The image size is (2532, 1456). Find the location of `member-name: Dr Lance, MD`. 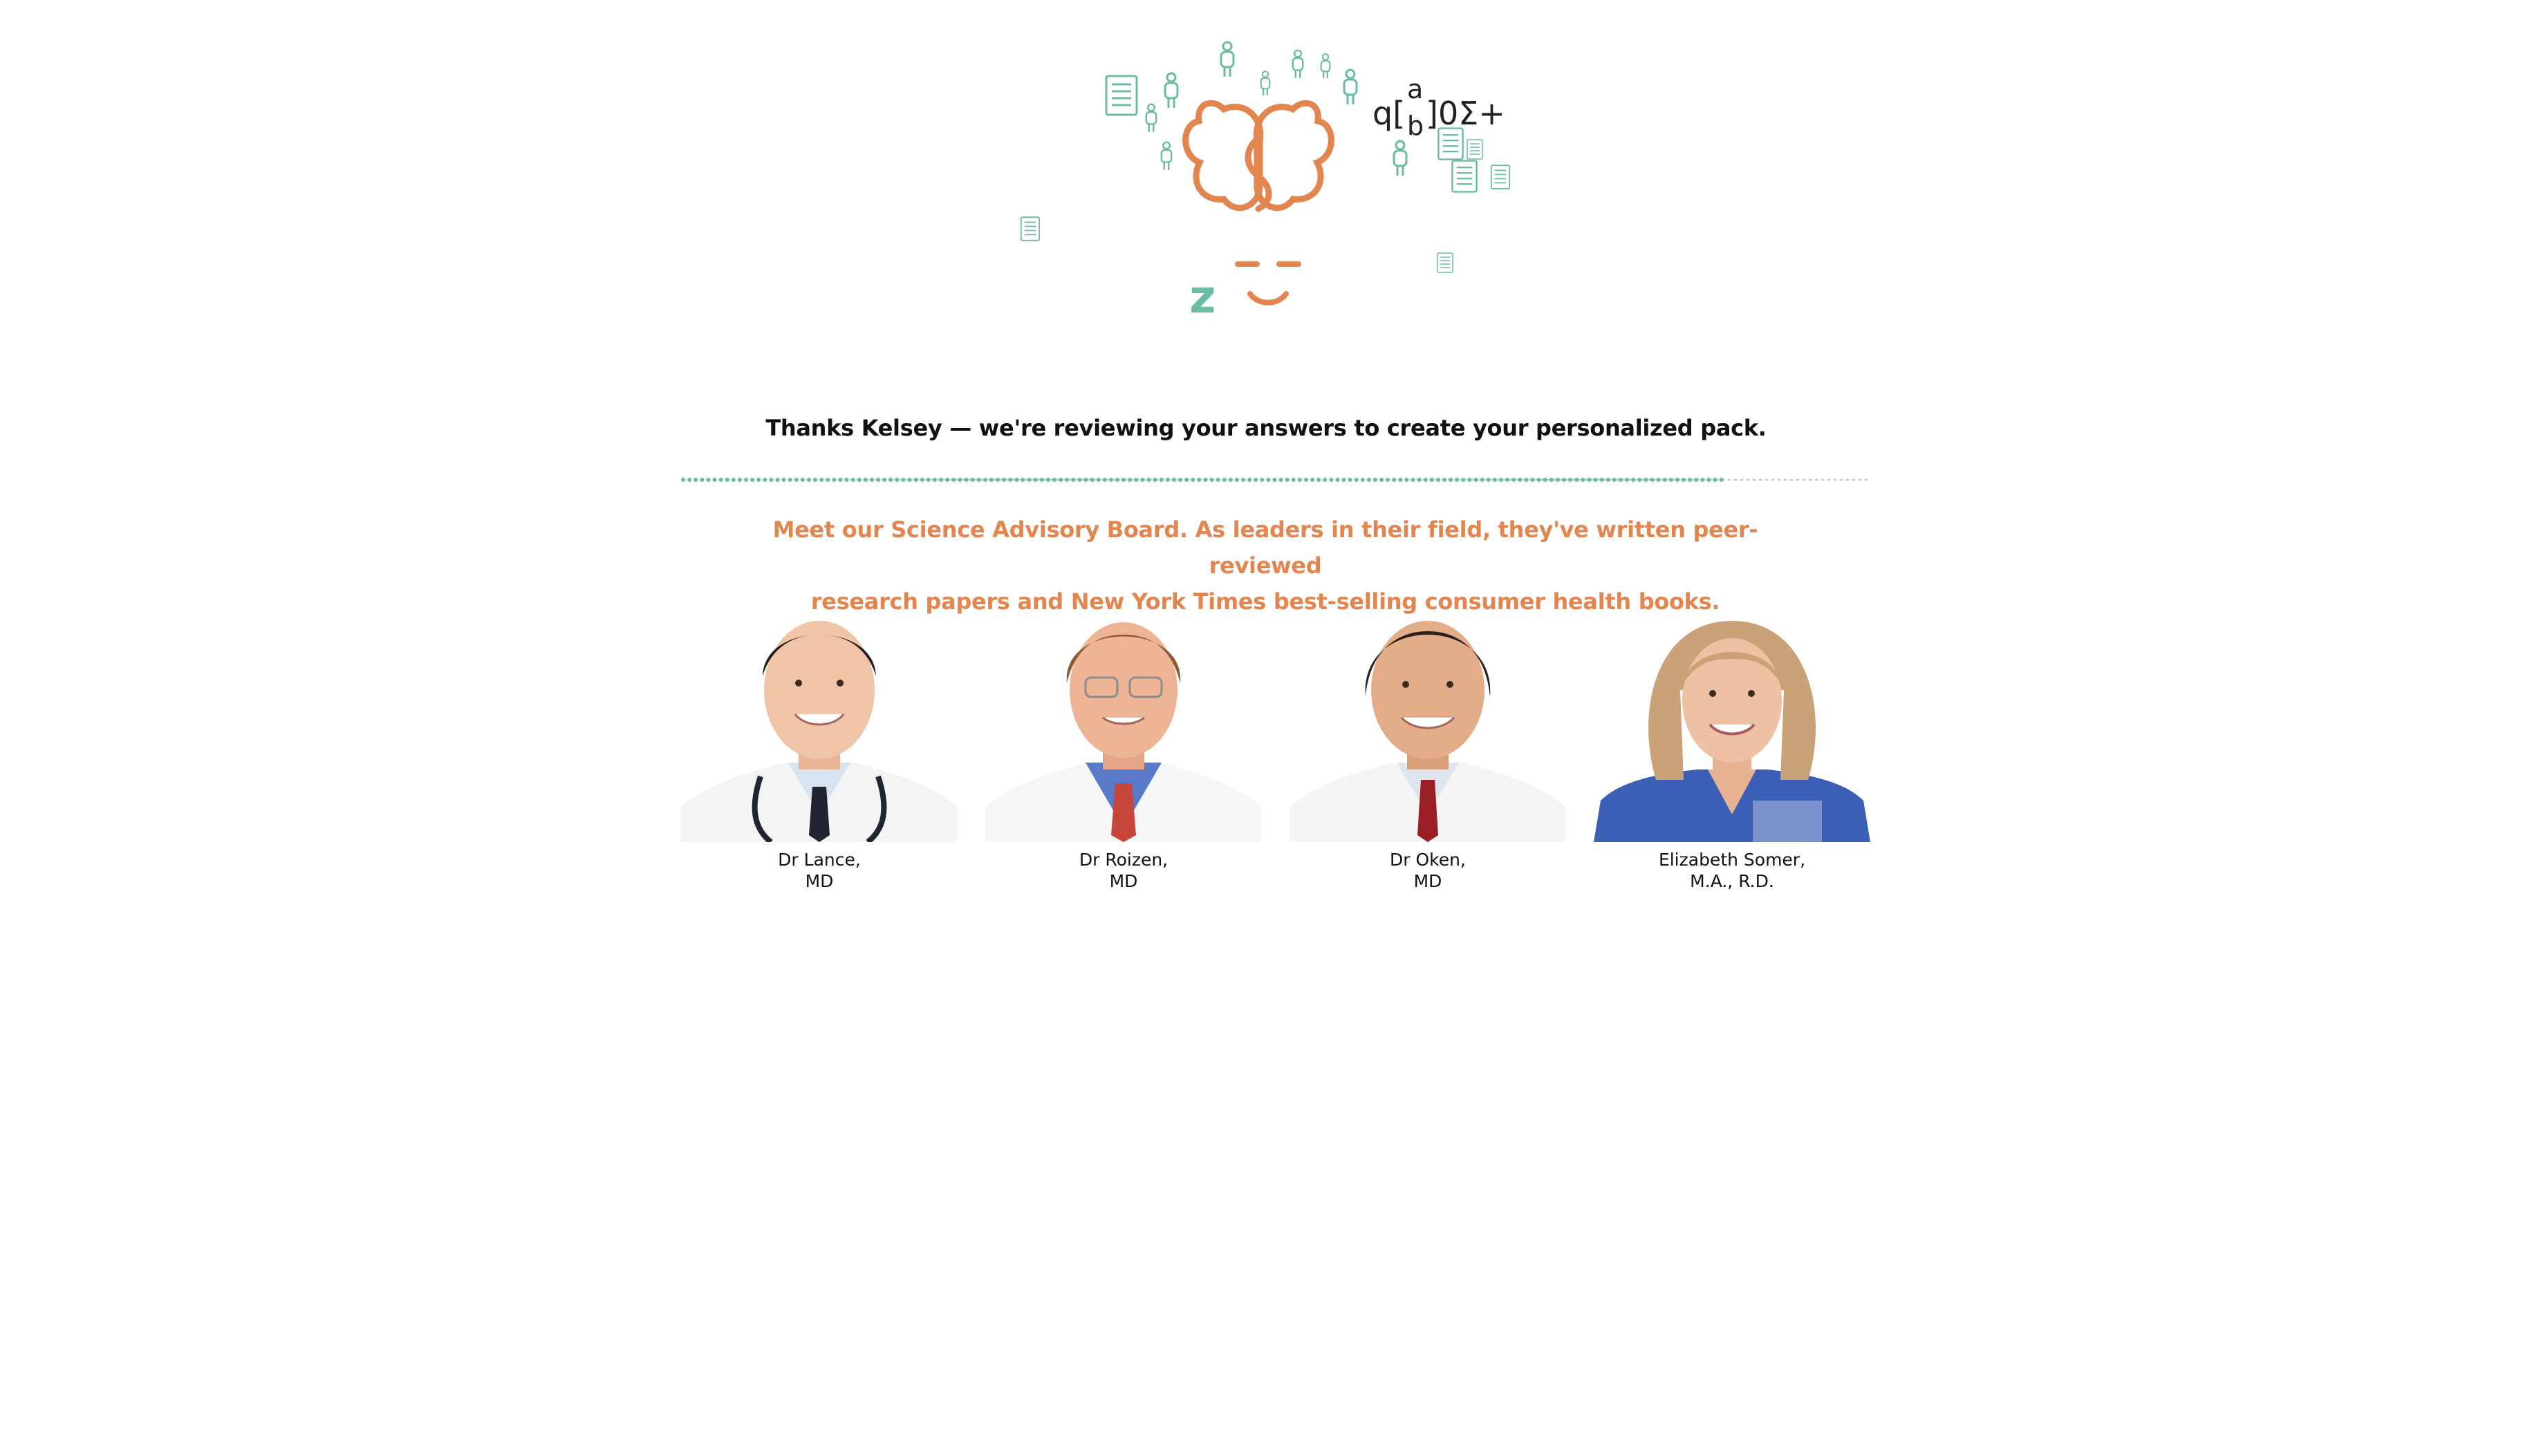

member-name: Dr Lance, MD is located at coordinates (820, 870).